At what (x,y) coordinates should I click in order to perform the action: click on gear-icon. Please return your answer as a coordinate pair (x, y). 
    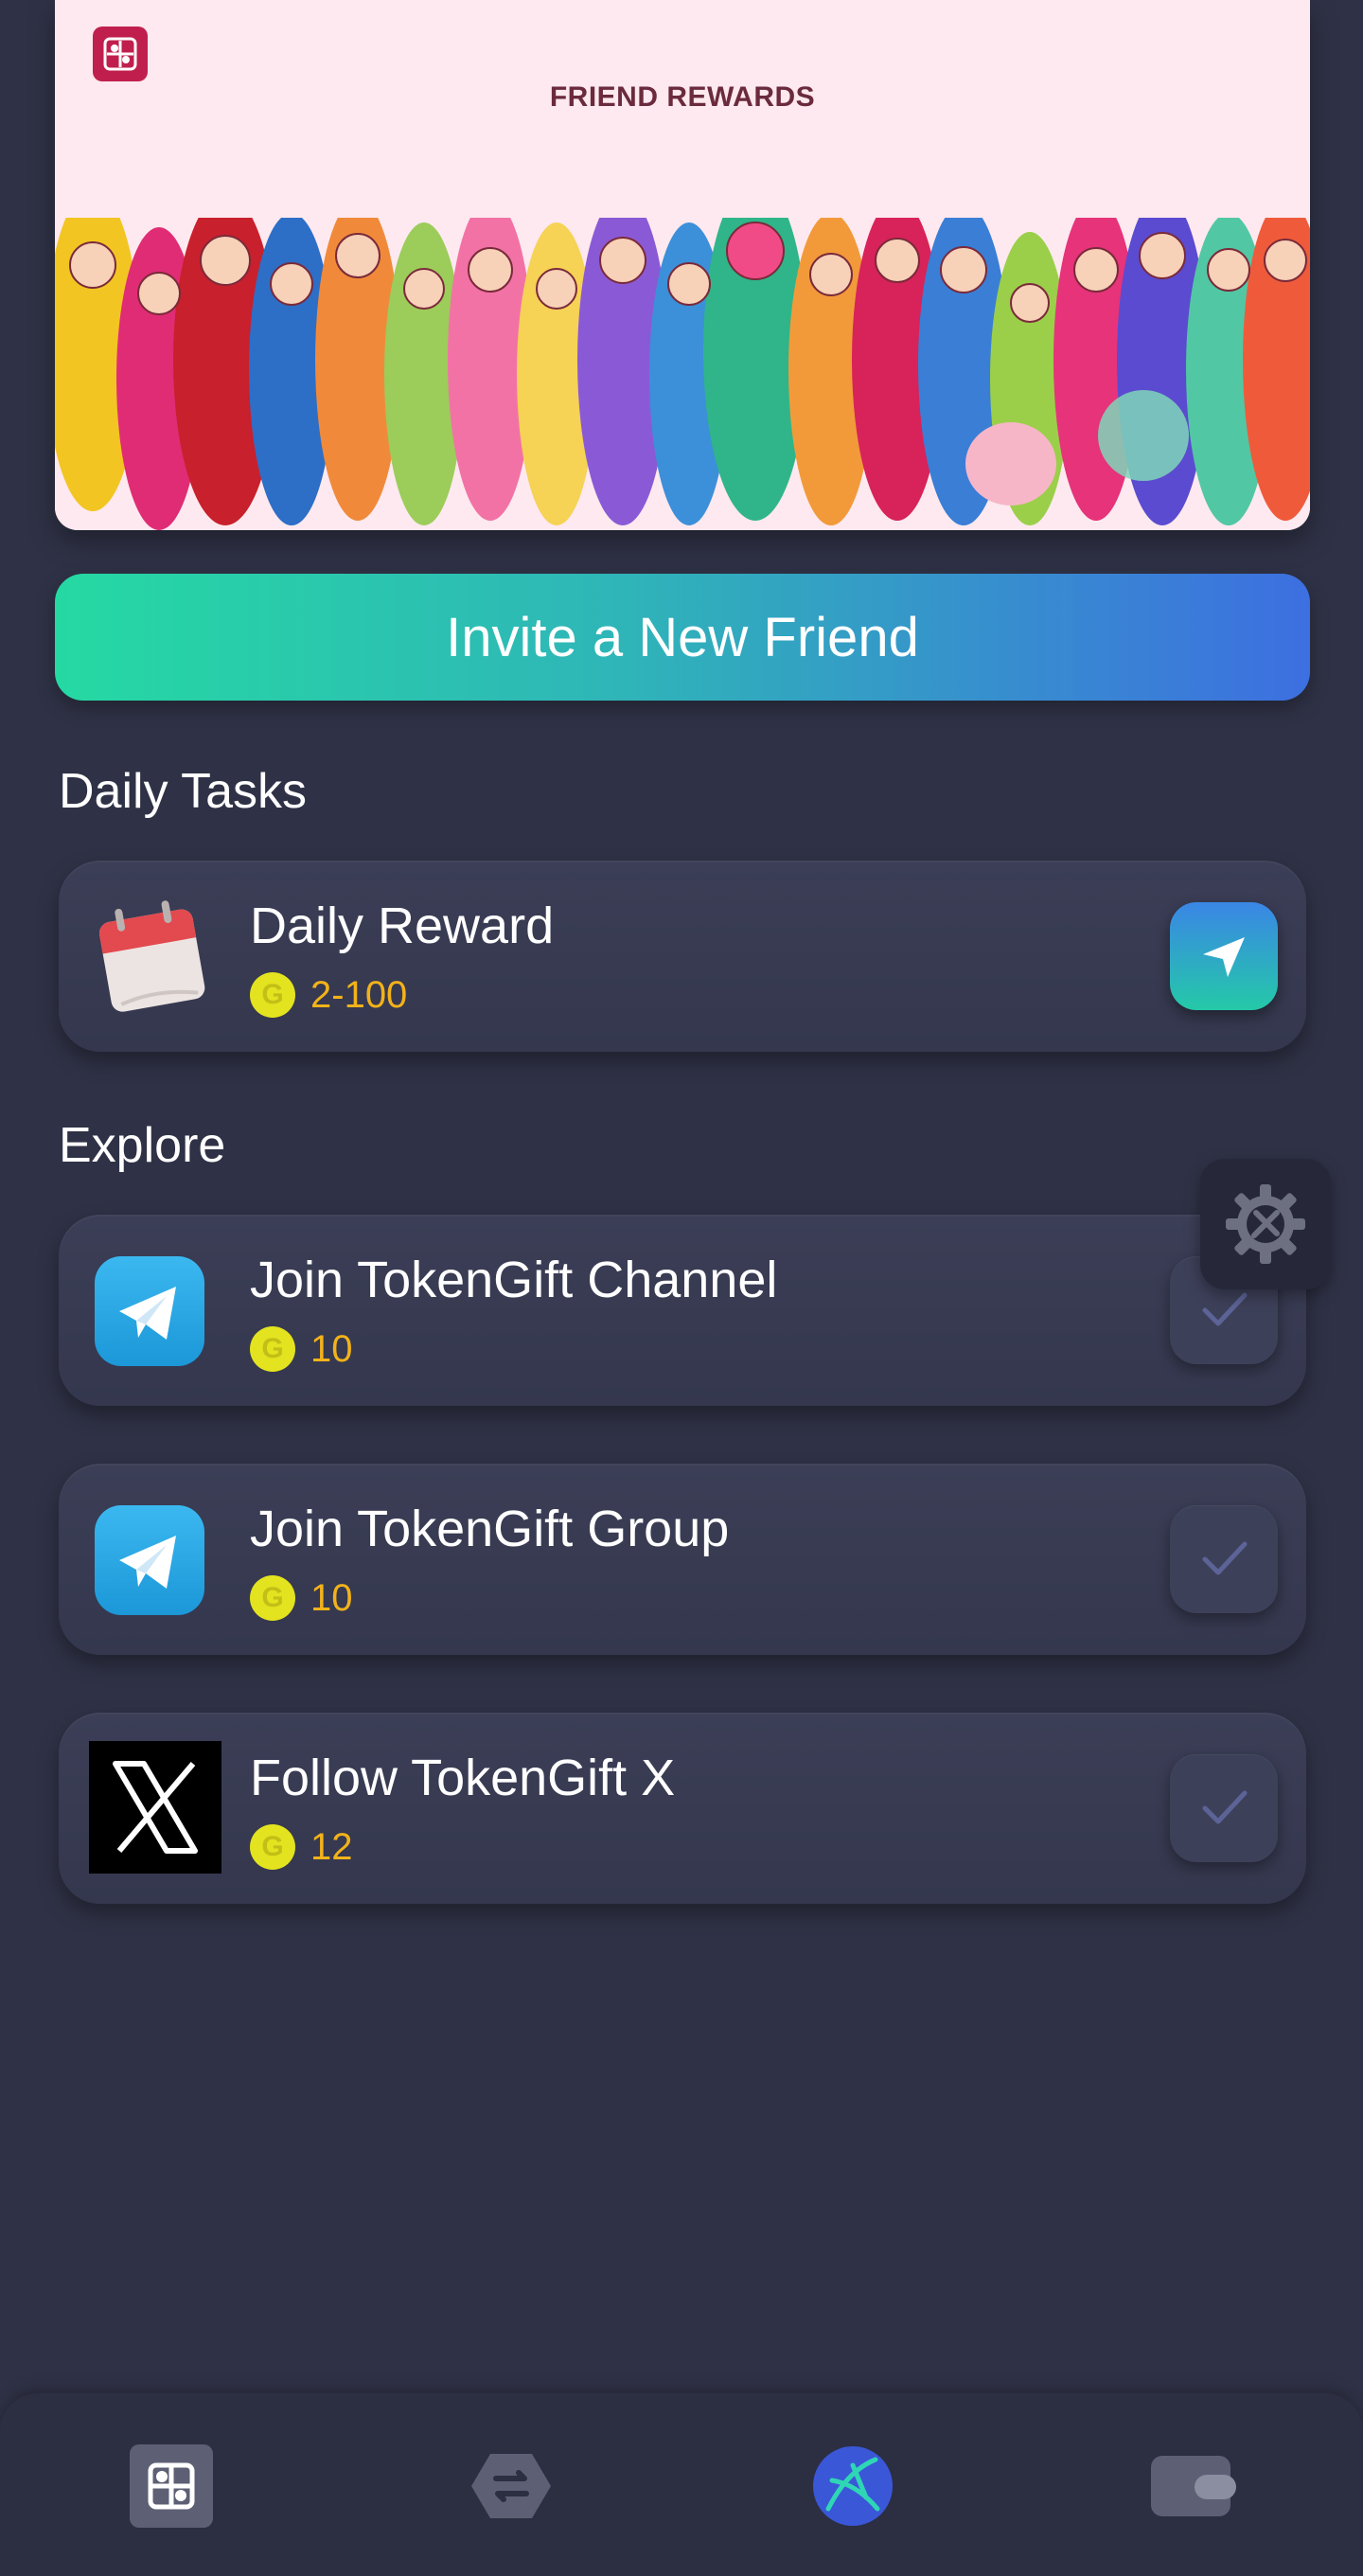
    Looking at the image, I should click on (1265, 1224).